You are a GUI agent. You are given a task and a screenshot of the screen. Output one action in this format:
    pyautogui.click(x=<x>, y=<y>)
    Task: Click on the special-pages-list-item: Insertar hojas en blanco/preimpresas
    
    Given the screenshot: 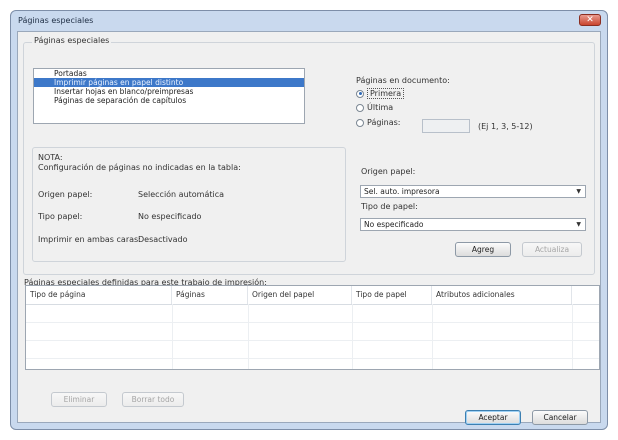 What is the action you would take?
    pyautogui.click(x=169, y=91)
    